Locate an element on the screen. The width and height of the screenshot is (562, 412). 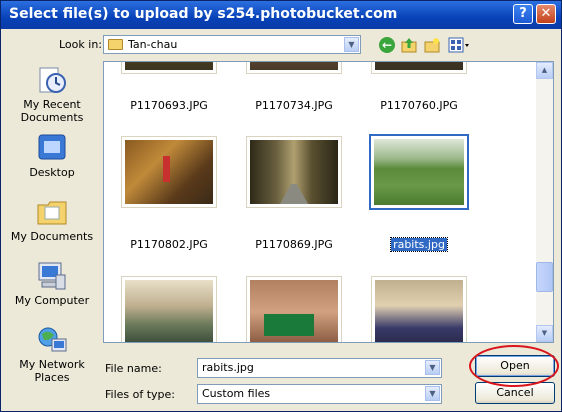
place-my-documents: My Documents is located at coordinates (52, 220).